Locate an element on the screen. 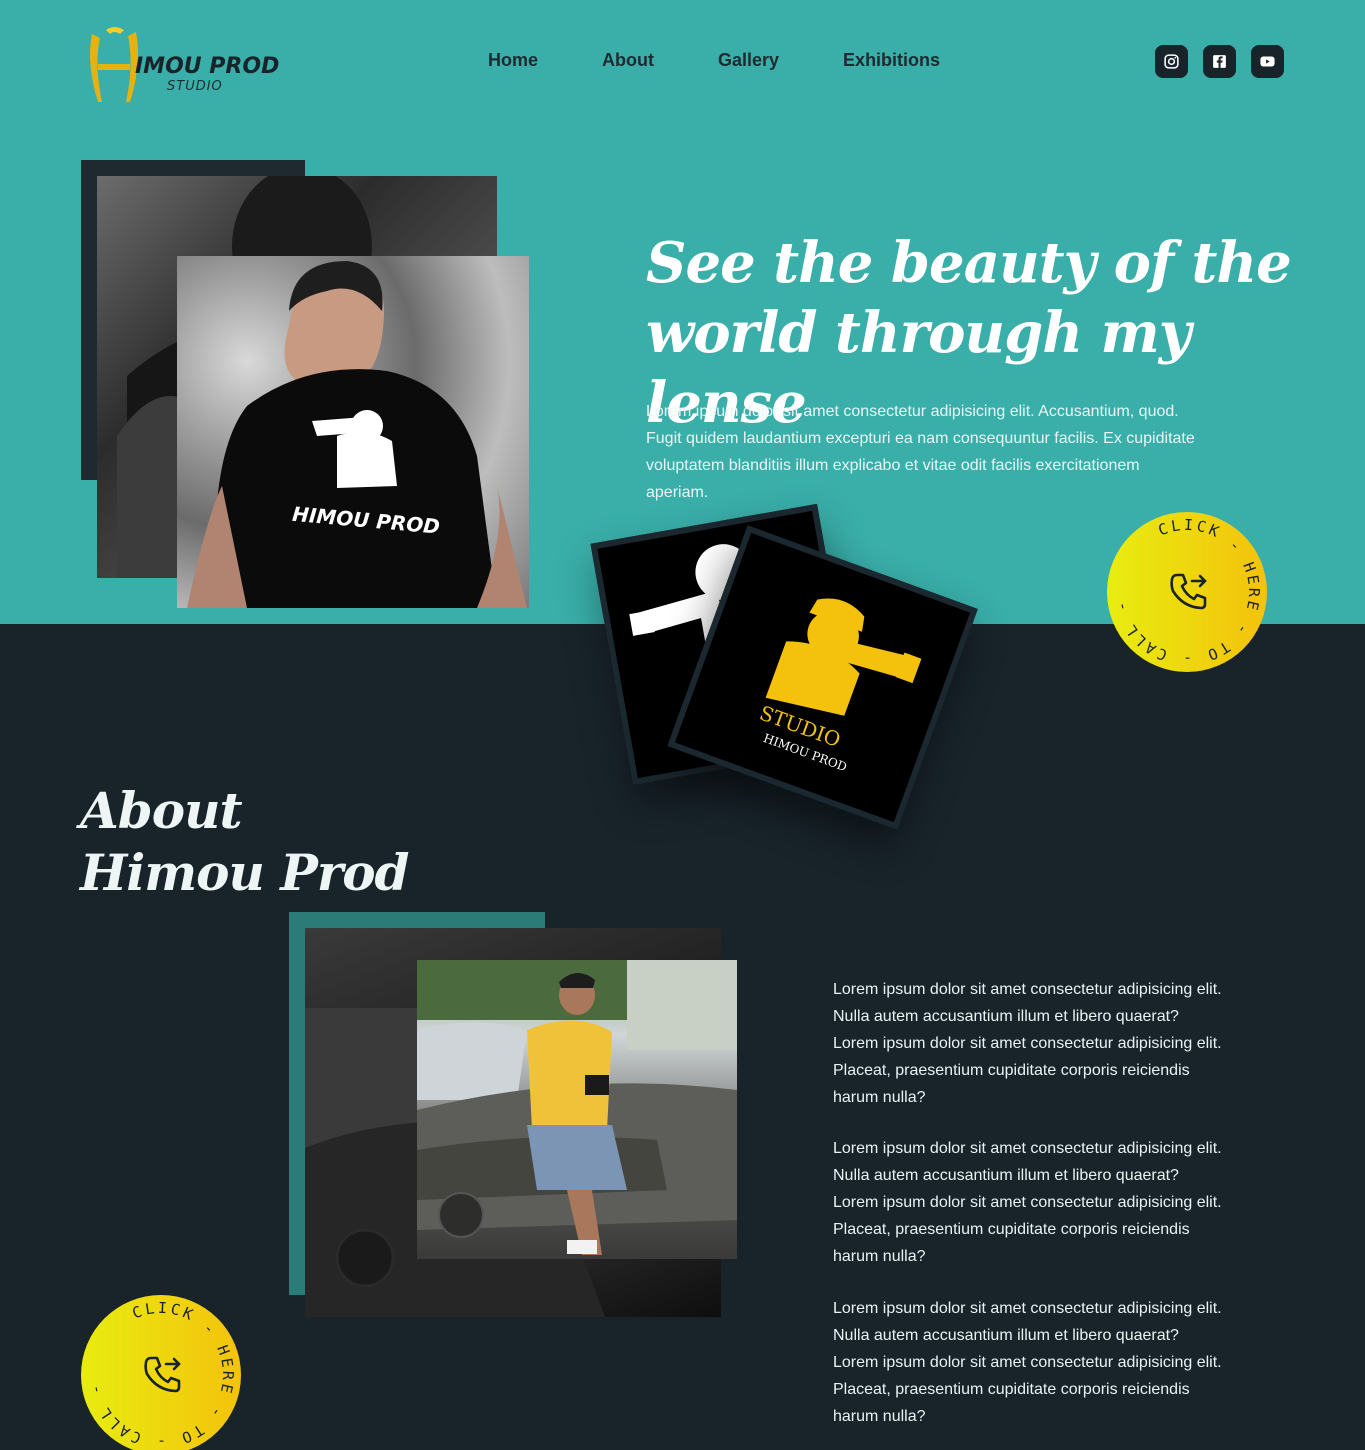 The image size is (1365, 1450). youtube-icon is located at coordinates (1267, 61).